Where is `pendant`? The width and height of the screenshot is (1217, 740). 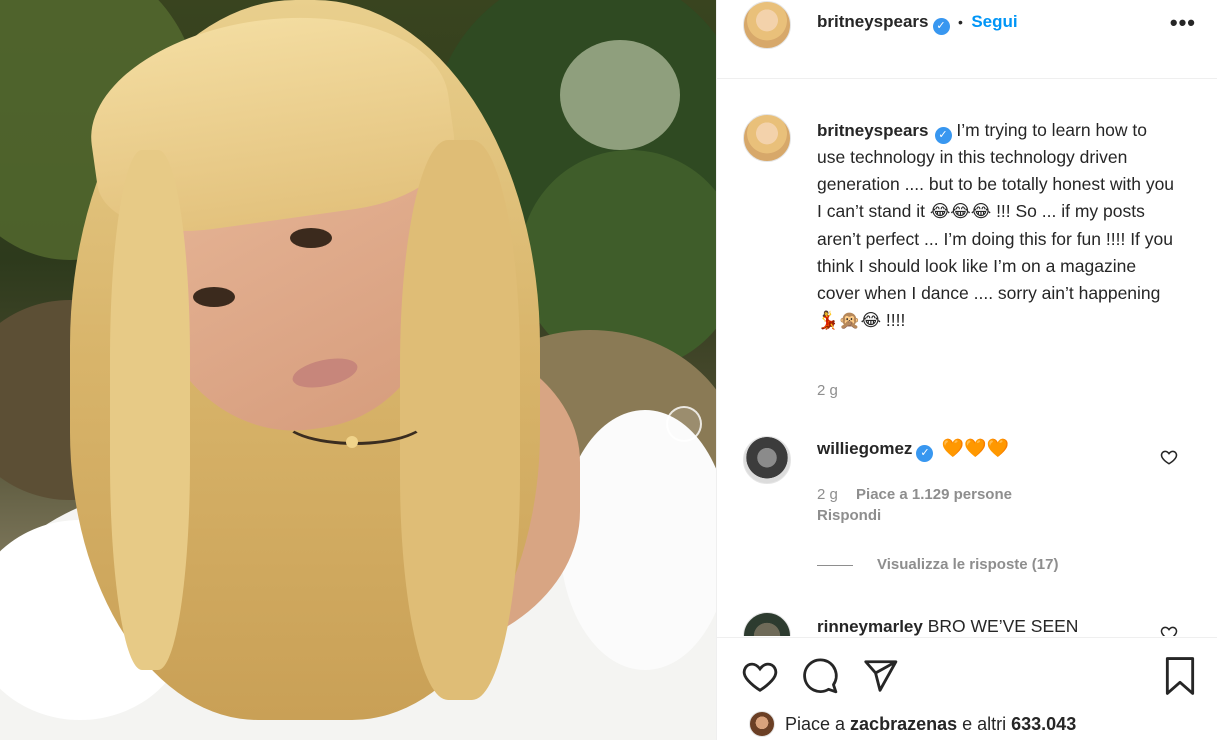 pendant is located at coordinates (352, 442).